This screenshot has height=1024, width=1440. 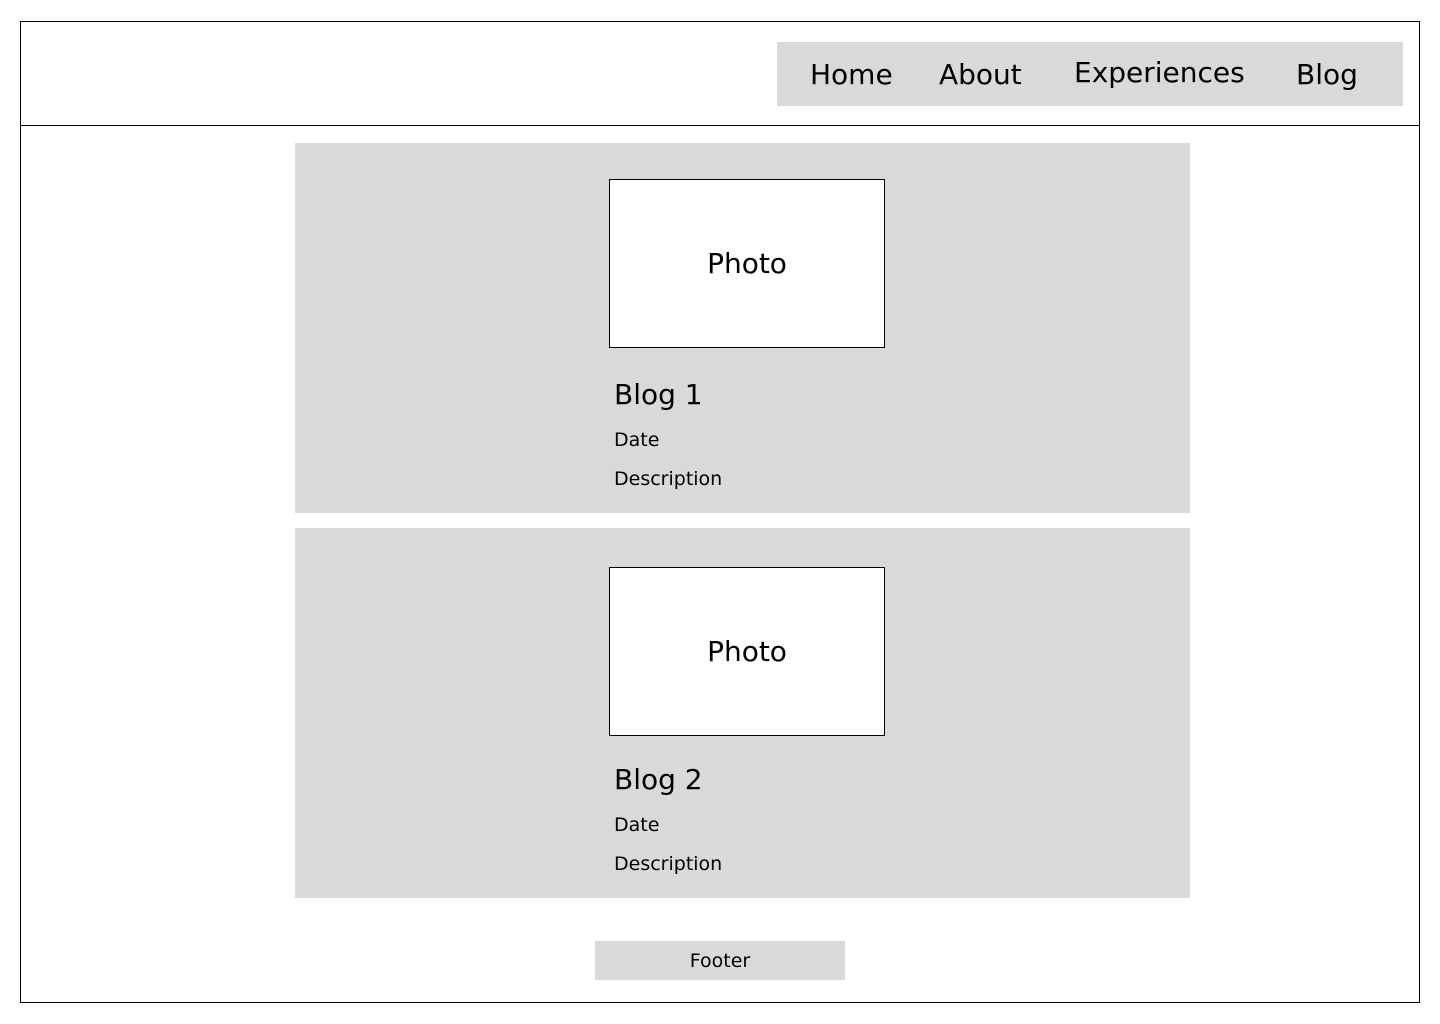 I want to click on nav-item-home: Home, so click(x=851, y=75).